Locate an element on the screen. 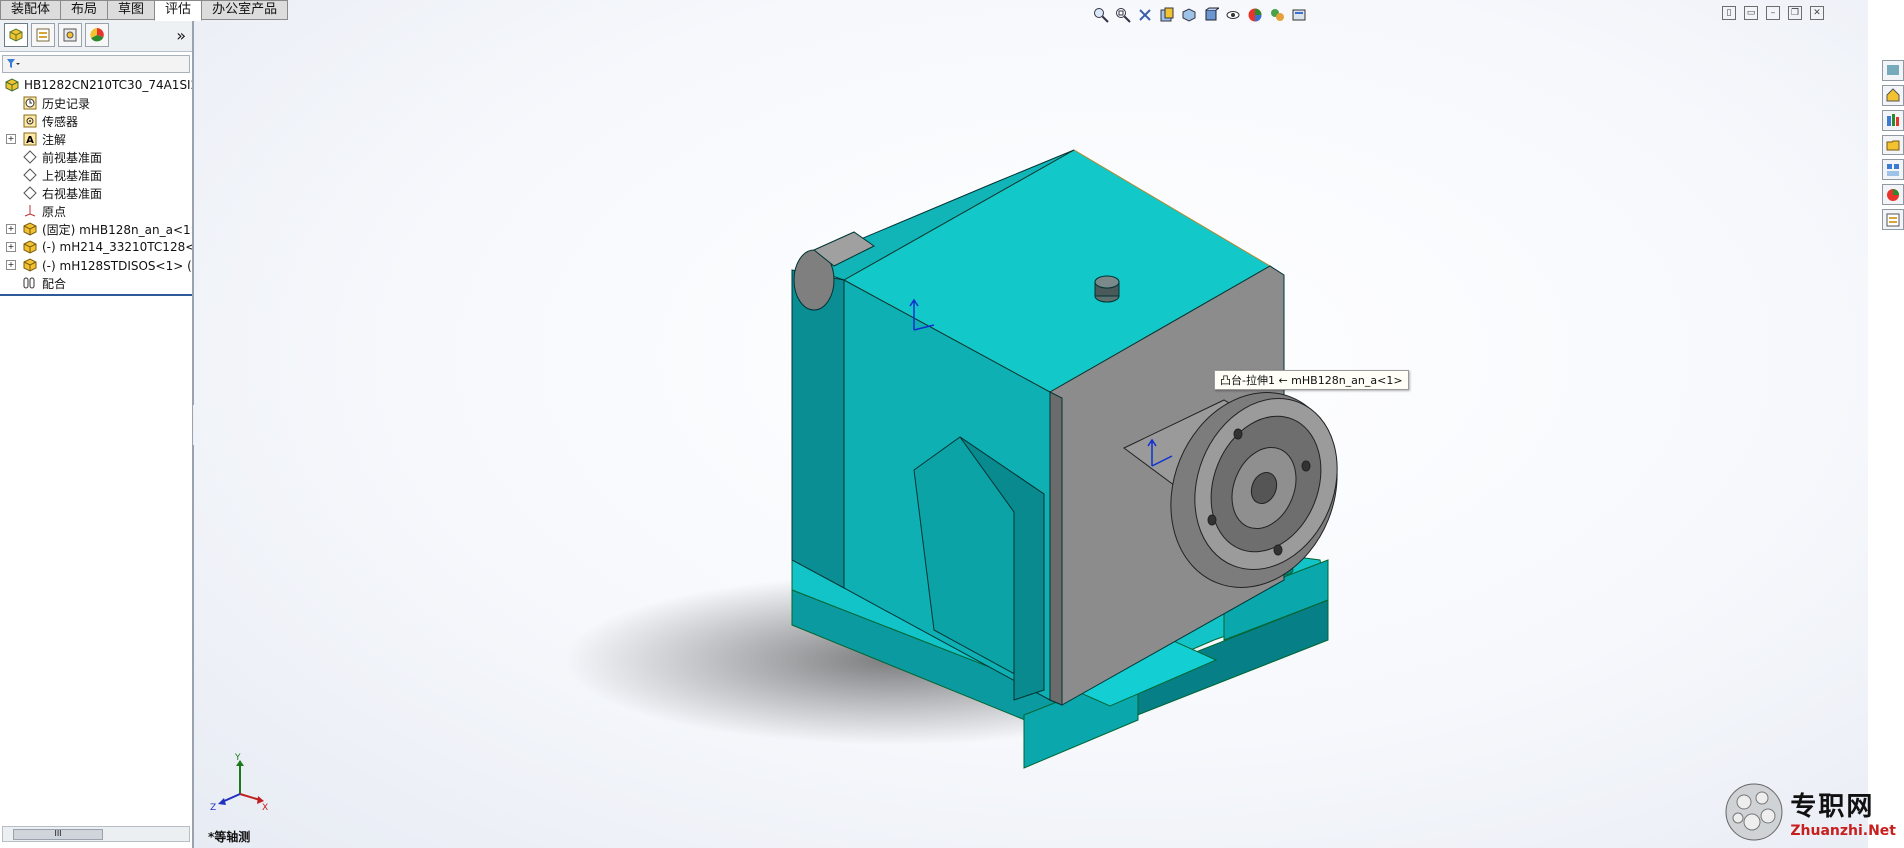  custom-properties-icon is located at coordinates (1893, 220).